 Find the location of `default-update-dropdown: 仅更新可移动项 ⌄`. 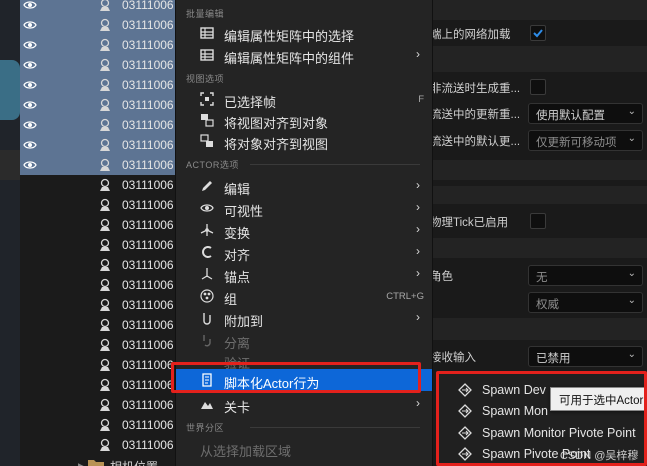

default-update-dropdown: 仅更新可移动项 ⌄ is located at coordinates (585, 140).